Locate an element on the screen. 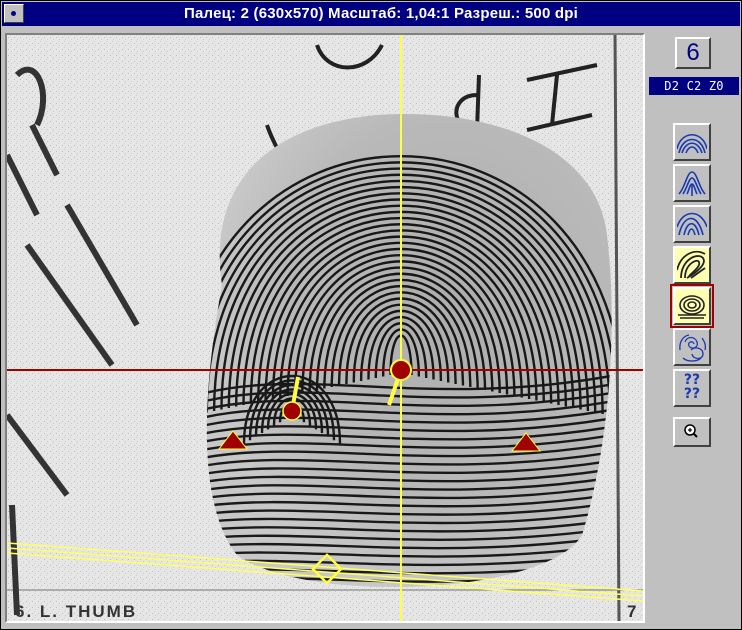  card-corner-number: 7 is located at coordinates (631, 611).